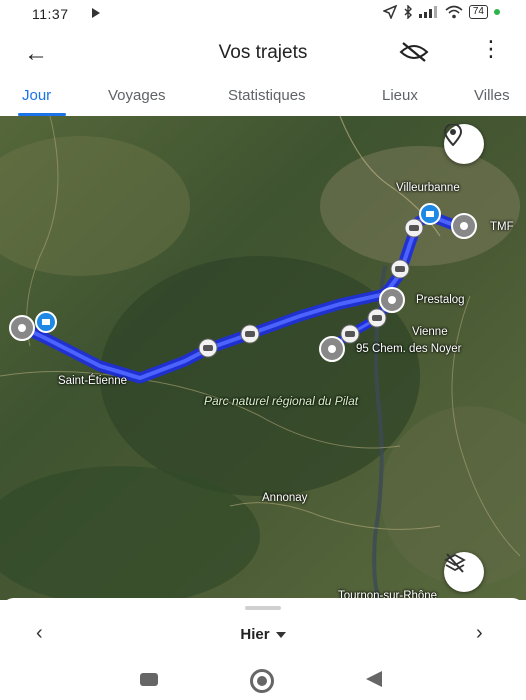 This screenshot has width=526, height=700. What do you see at coordinates (389, 12) in the screenshot?
I see `location-arrow-icon` at bounding box center [389, 12].